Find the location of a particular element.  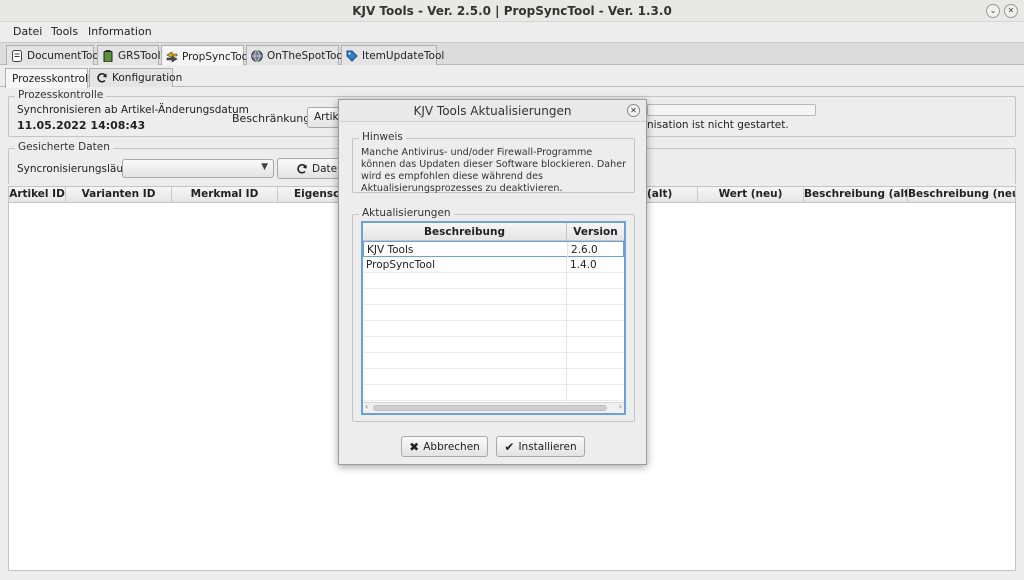

data-refresh-button: Daten is located at coordinates (310, 168).